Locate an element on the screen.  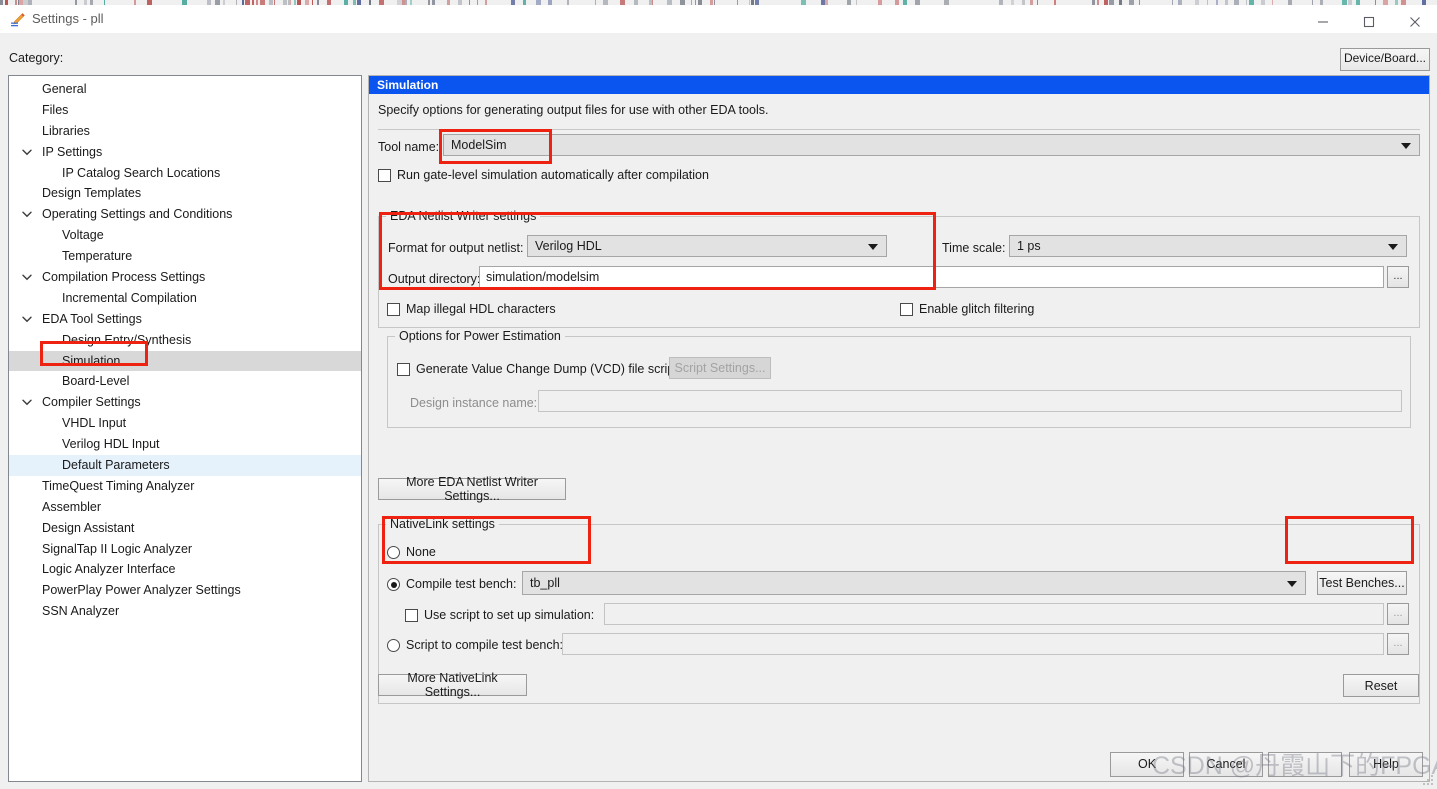
unlabeled-footer-button is located at coordinates (1305, 764).